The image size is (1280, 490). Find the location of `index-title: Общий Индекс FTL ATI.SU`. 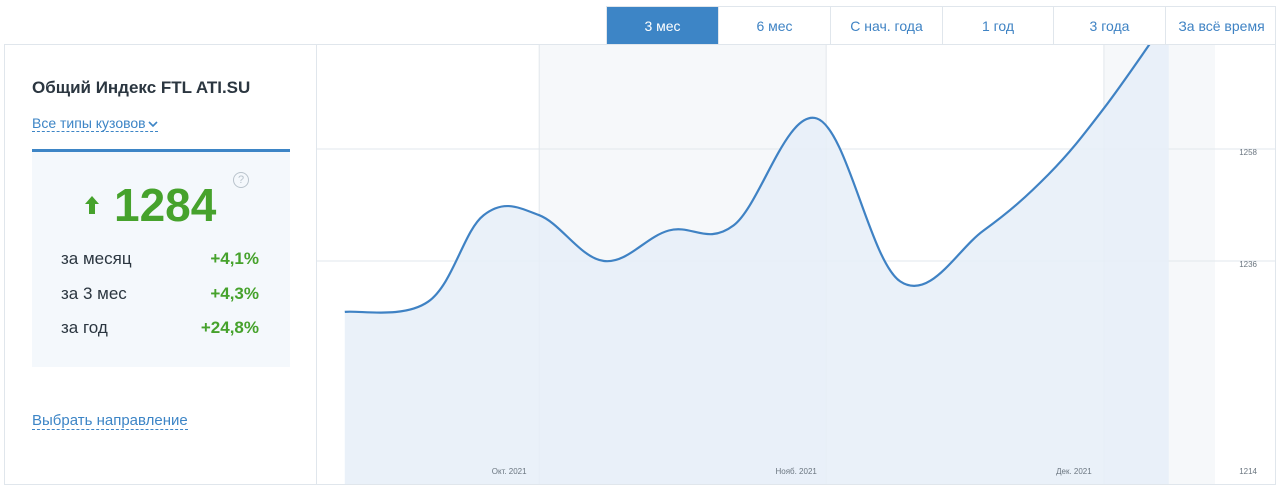

index-title: Общий Индекс FTL ATI.SU is located at coordinates (141, 87).